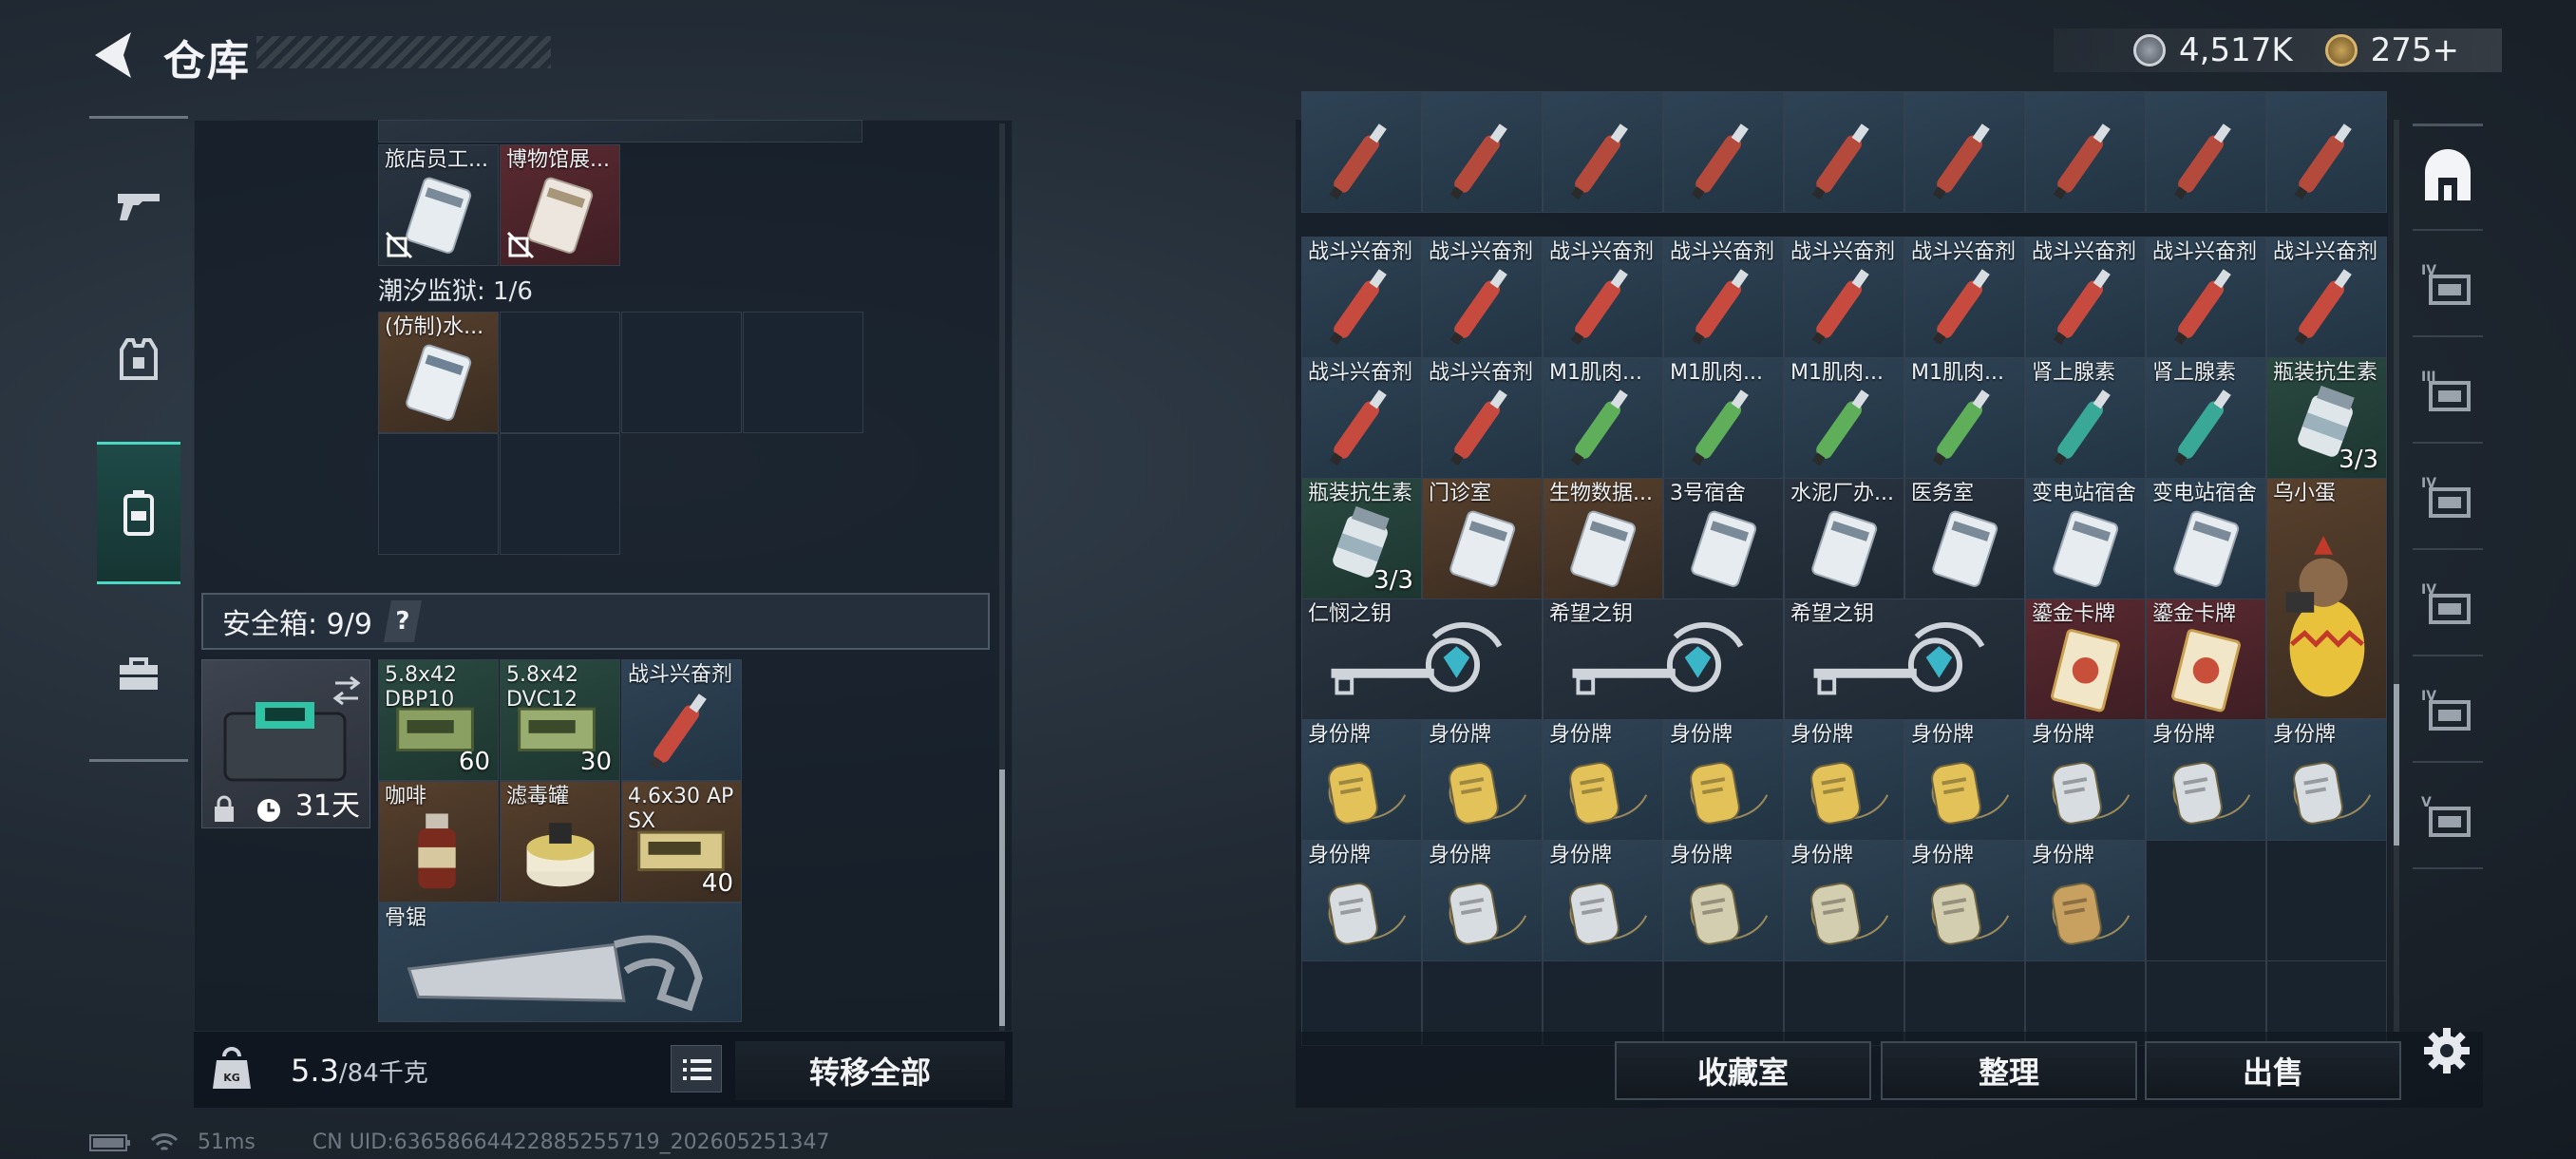 The image size is (2576, 1159). I want to click on warehouse-tab-6: IV, so click(2448, 710).